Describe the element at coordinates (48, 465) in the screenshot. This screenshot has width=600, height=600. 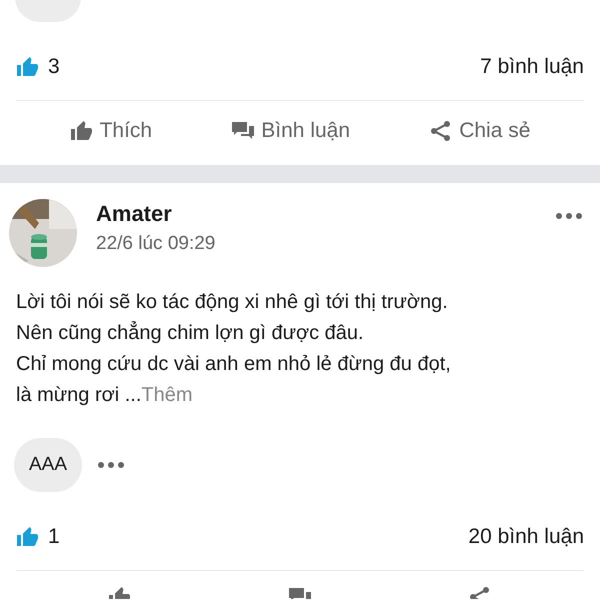
I see `tag-chip: AAA` at that location.